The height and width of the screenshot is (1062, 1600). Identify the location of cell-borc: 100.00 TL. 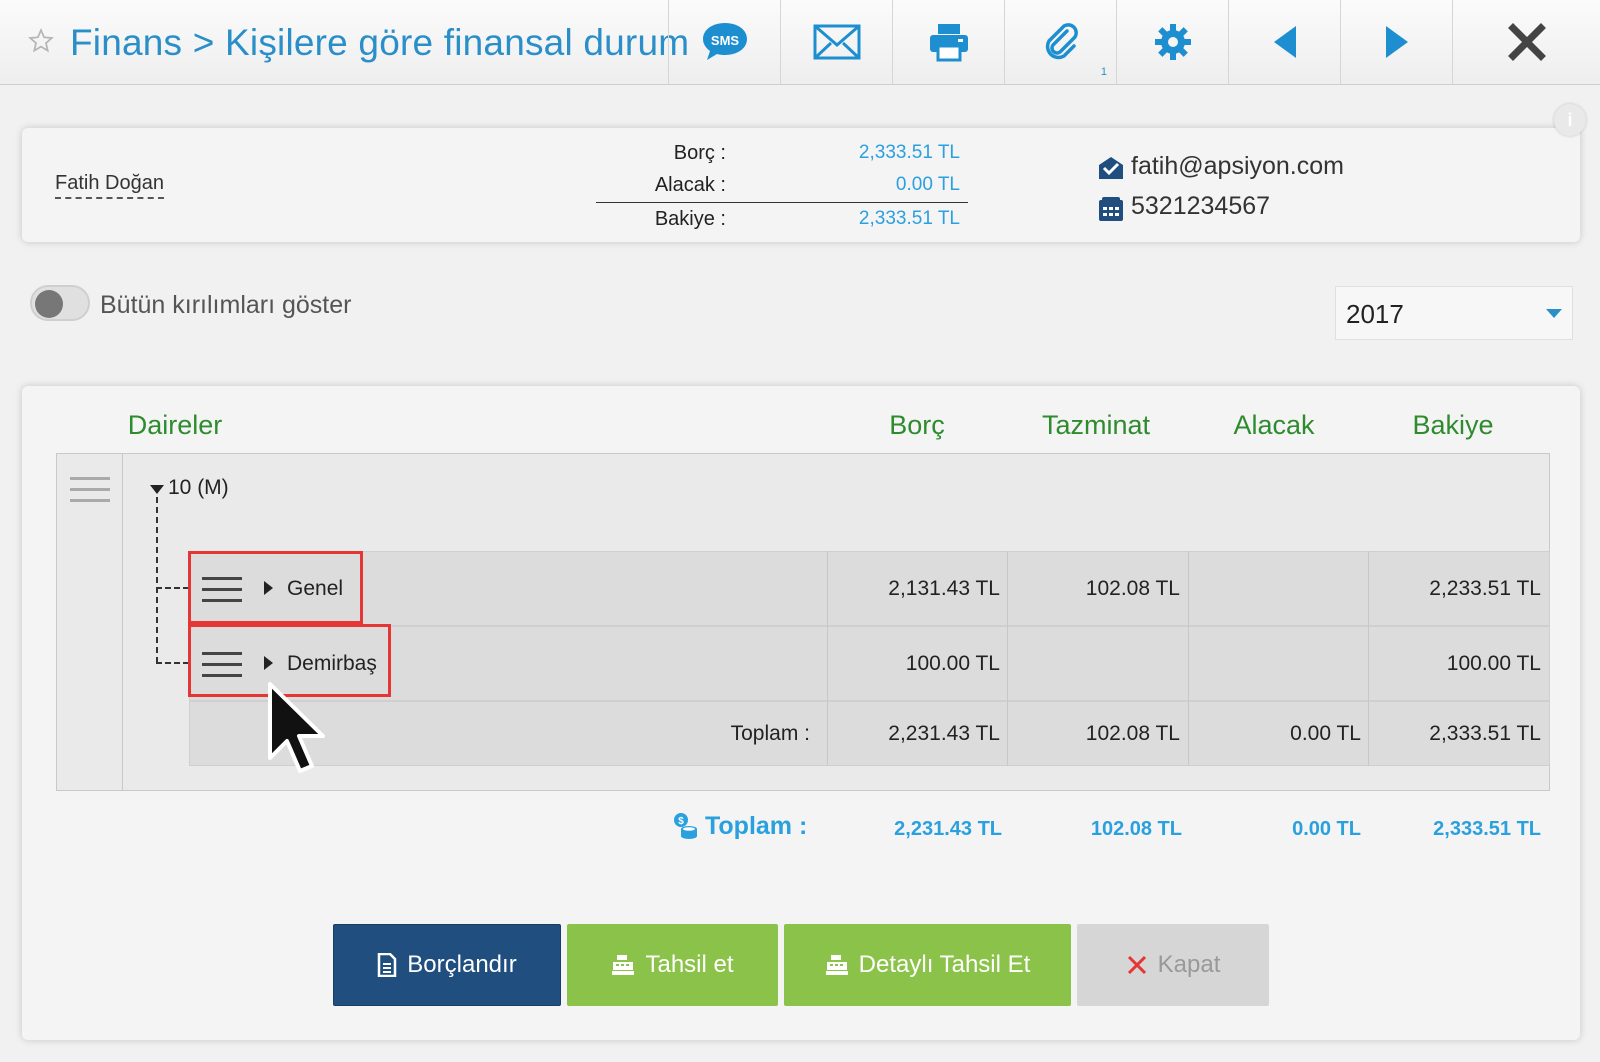
(952, 663).